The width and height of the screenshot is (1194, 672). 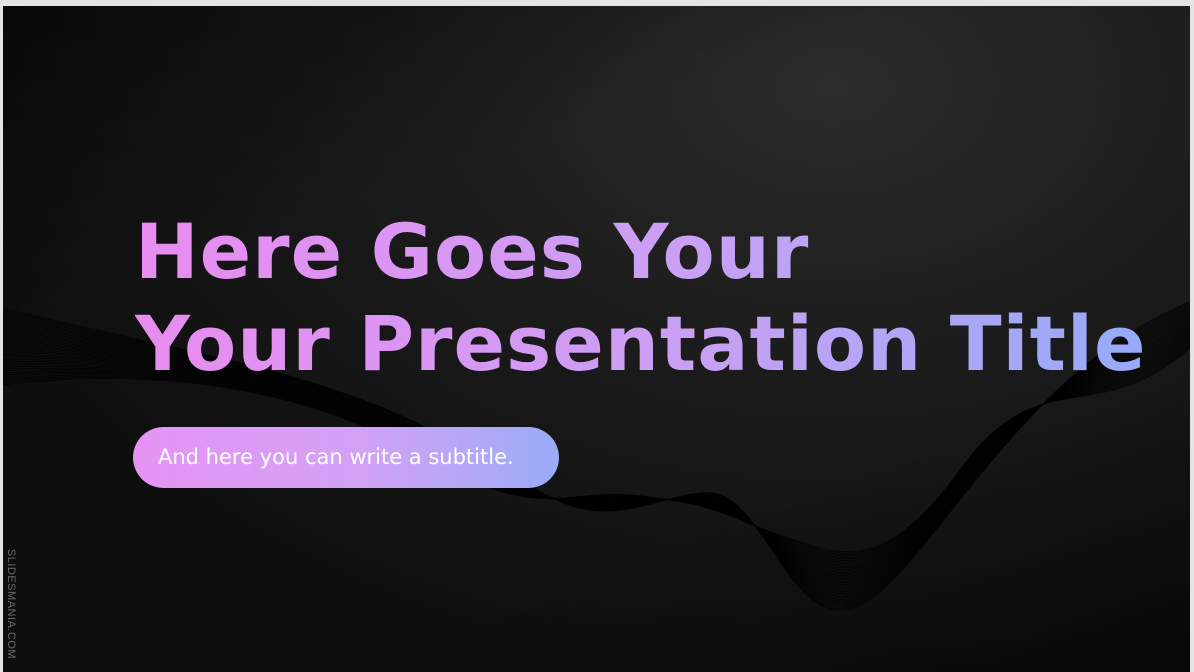 What do you see at coordinates (11, 604) in the screenshot?
I see `brand-watermark: SLIDESMANIA.COM` at bounding box center [11, 604].